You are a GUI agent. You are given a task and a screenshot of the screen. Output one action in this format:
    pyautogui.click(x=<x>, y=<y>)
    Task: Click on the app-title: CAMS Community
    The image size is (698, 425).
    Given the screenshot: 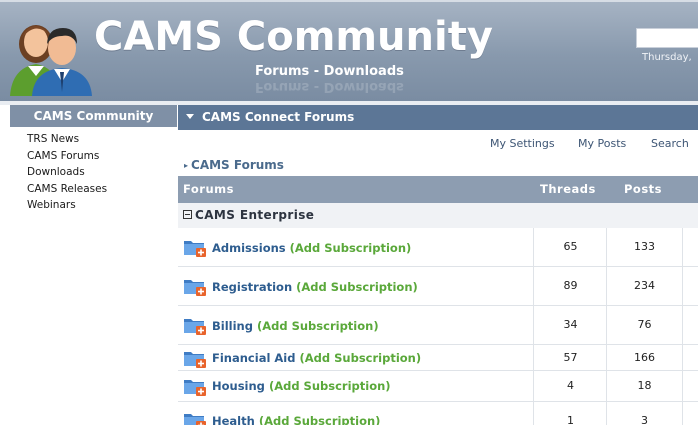 What is the action you would take?
    pyautogui.click(x=293, y=37)
    